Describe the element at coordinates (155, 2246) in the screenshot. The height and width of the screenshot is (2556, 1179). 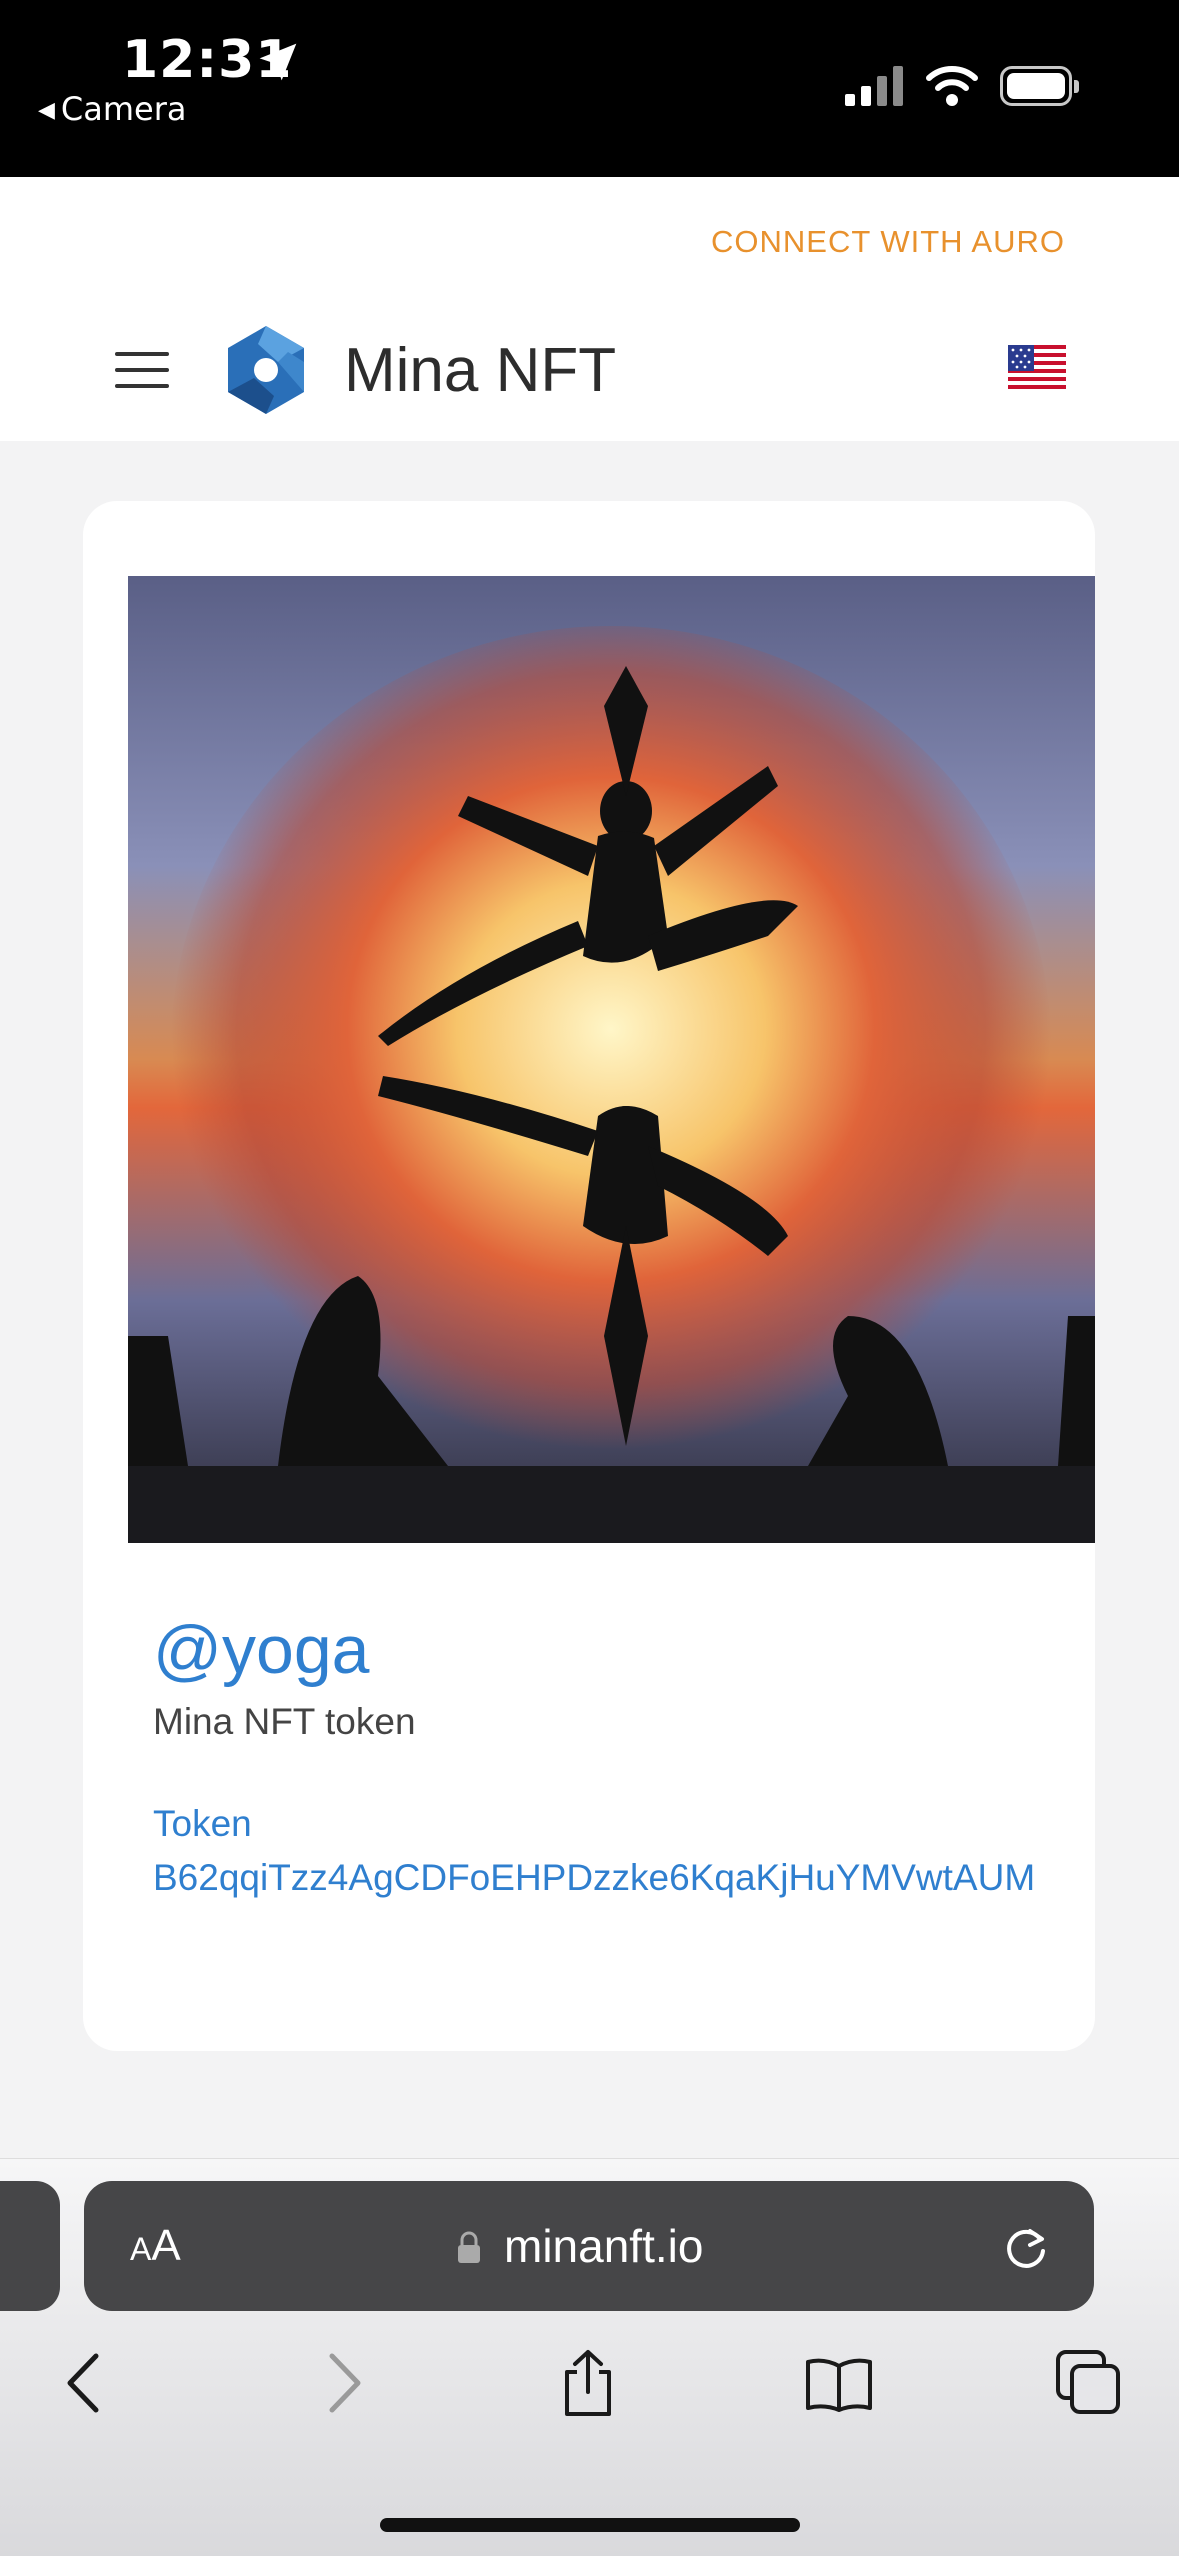
I see `text-size-button: AA` at that location.